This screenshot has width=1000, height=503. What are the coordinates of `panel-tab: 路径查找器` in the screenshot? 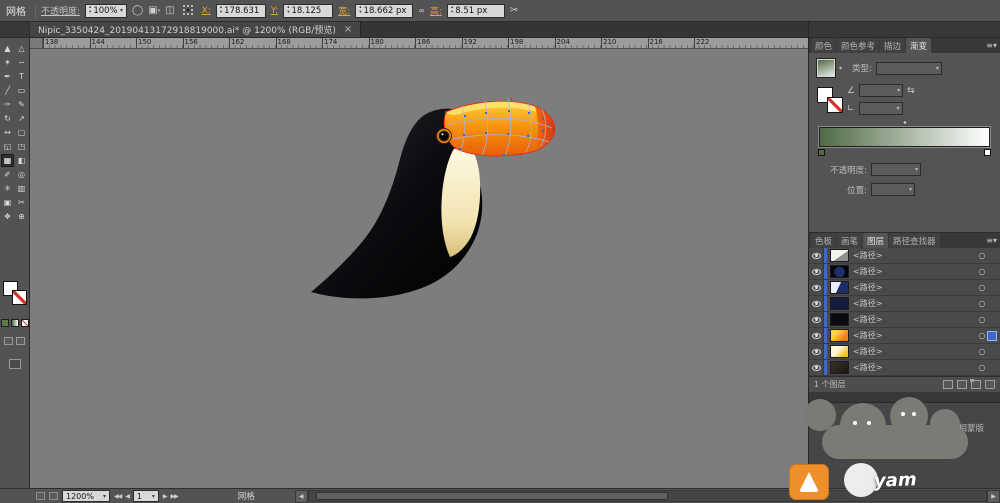 It's located at (914, 240).